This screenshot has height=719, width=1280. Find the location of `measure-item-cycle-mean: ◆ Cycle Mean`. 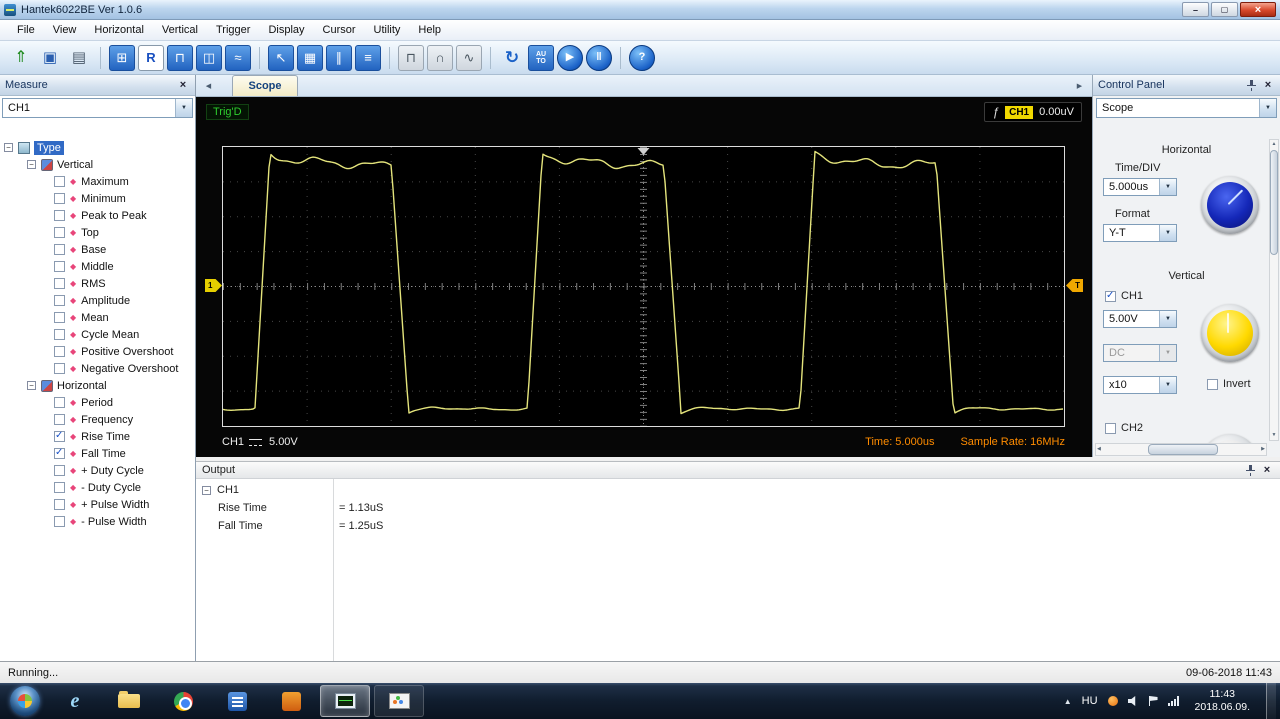

measure-item-cycle-mean: ◆ Cycle Mean is located at coordinates (97, 334).